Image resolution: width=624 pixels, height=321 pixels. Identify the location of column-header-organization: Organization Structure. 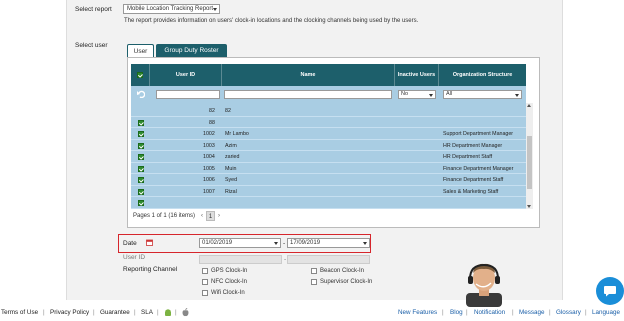
(482, 75).